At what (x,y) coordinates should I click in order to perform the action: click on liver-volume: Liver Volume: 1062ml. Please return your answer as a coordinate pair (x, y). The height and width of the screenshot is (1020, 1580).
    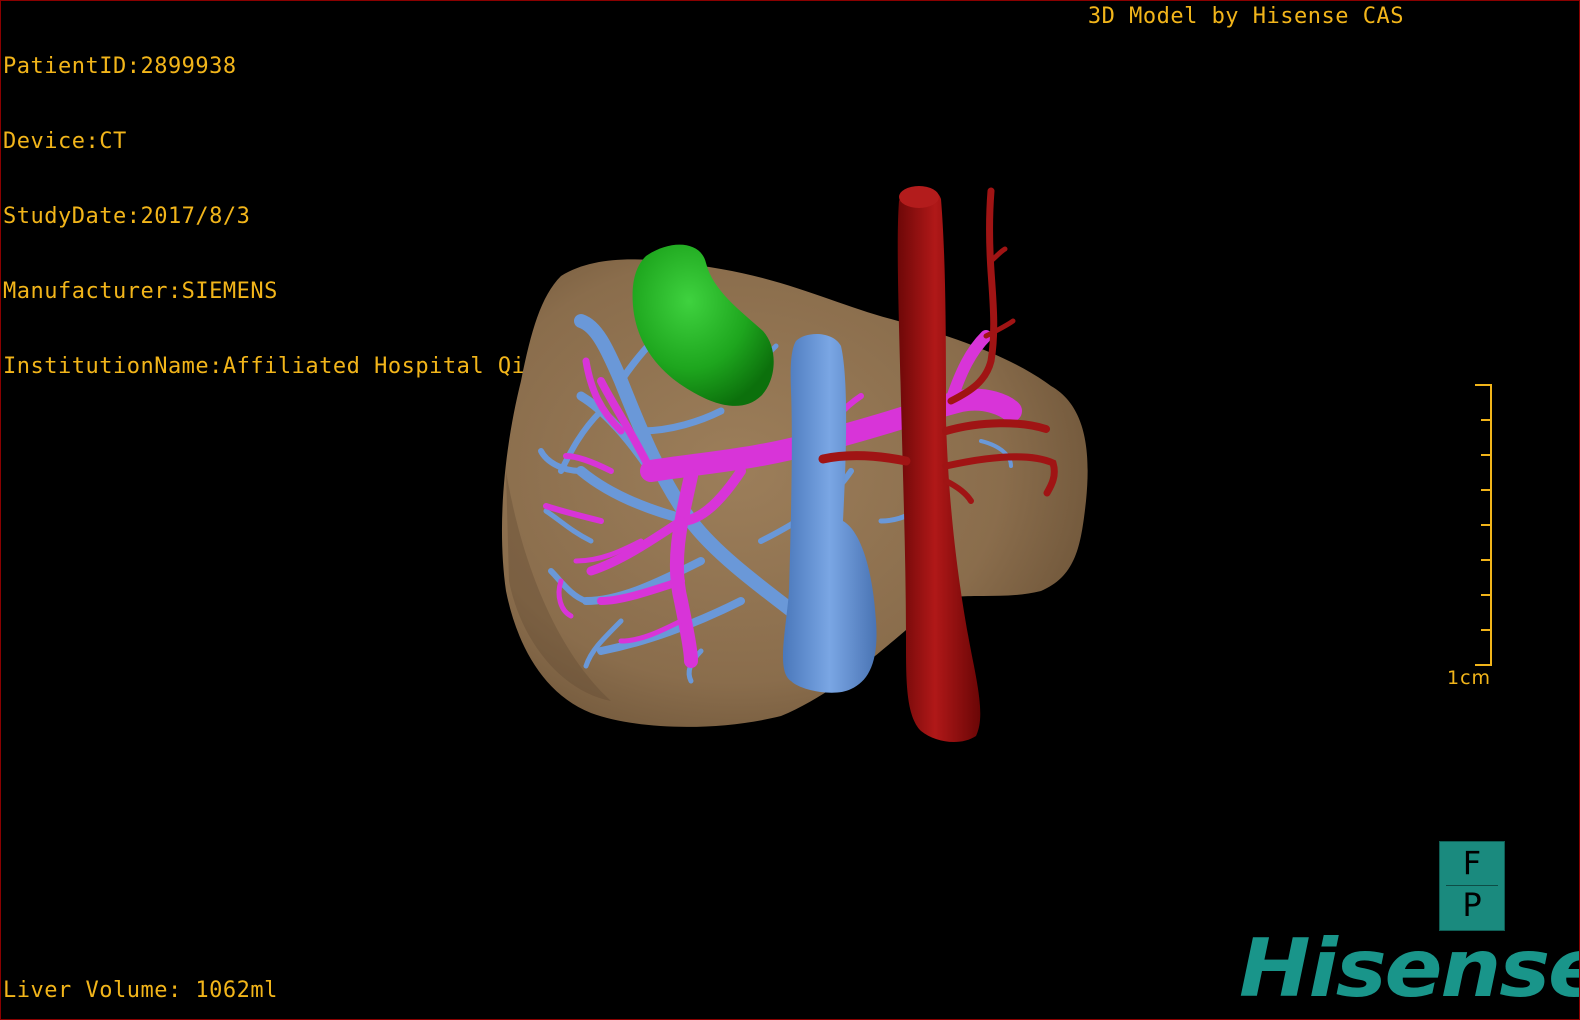
    Looking at the image, I should click on (140, 990).